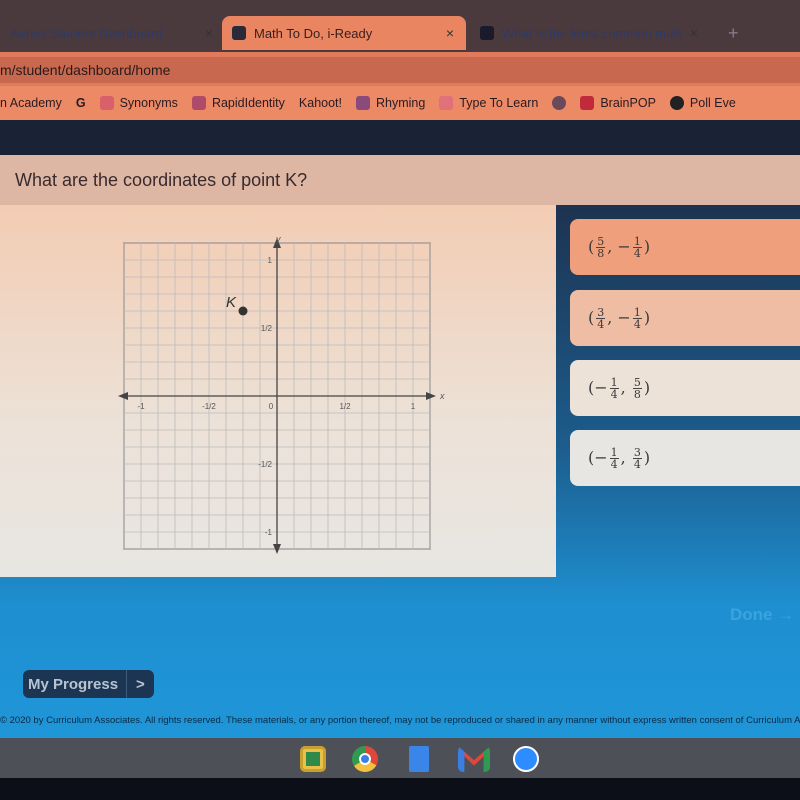  I want to click on y-tick-label: 1, so click(270, 260).